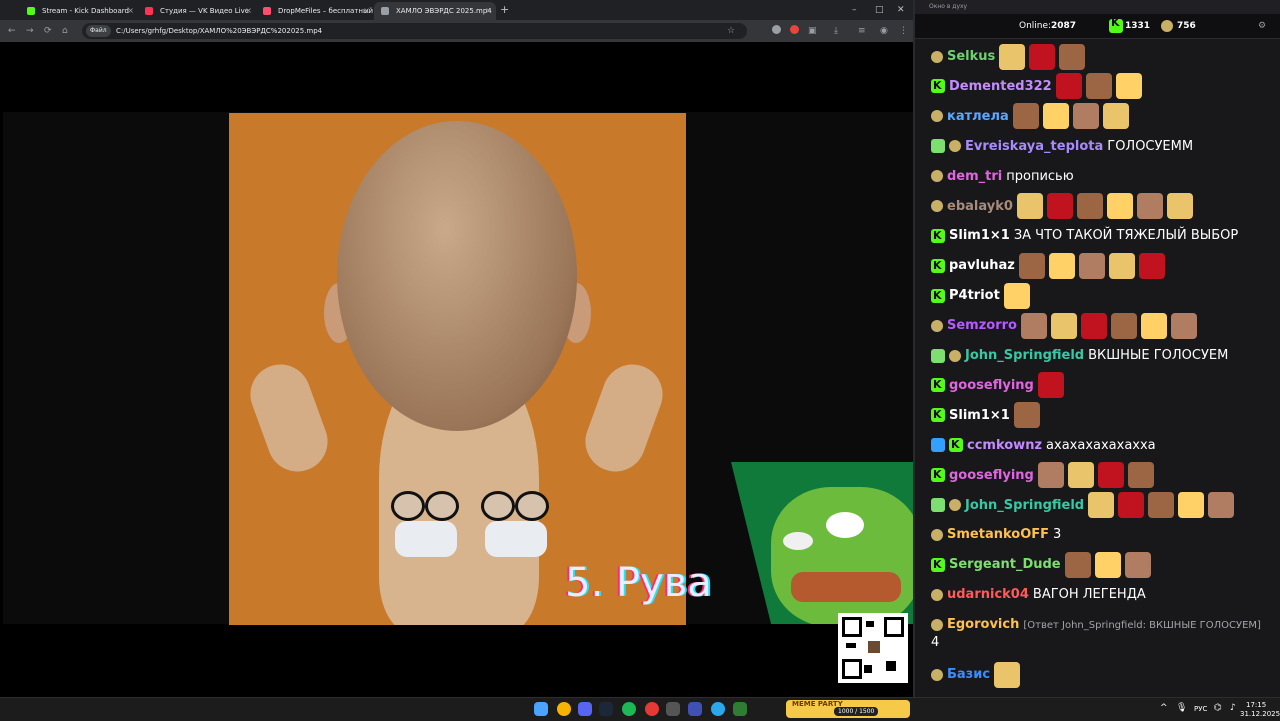  I want to click on back-icon: ←, so click(12, 31).